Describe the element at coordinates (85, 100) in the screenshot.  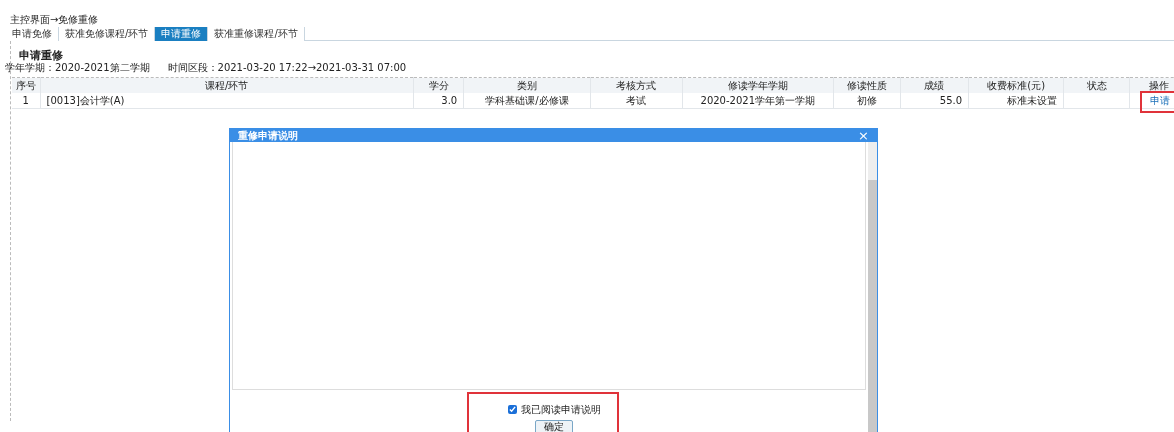
I see `table-cell: [0013]会计学(A)` at that location.